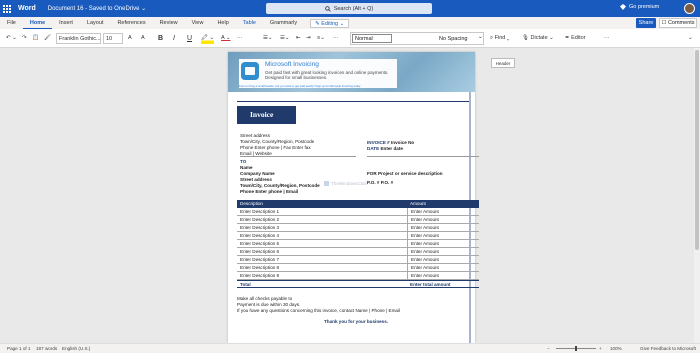  I want to click on tab-help: Help, so click(222, 23).